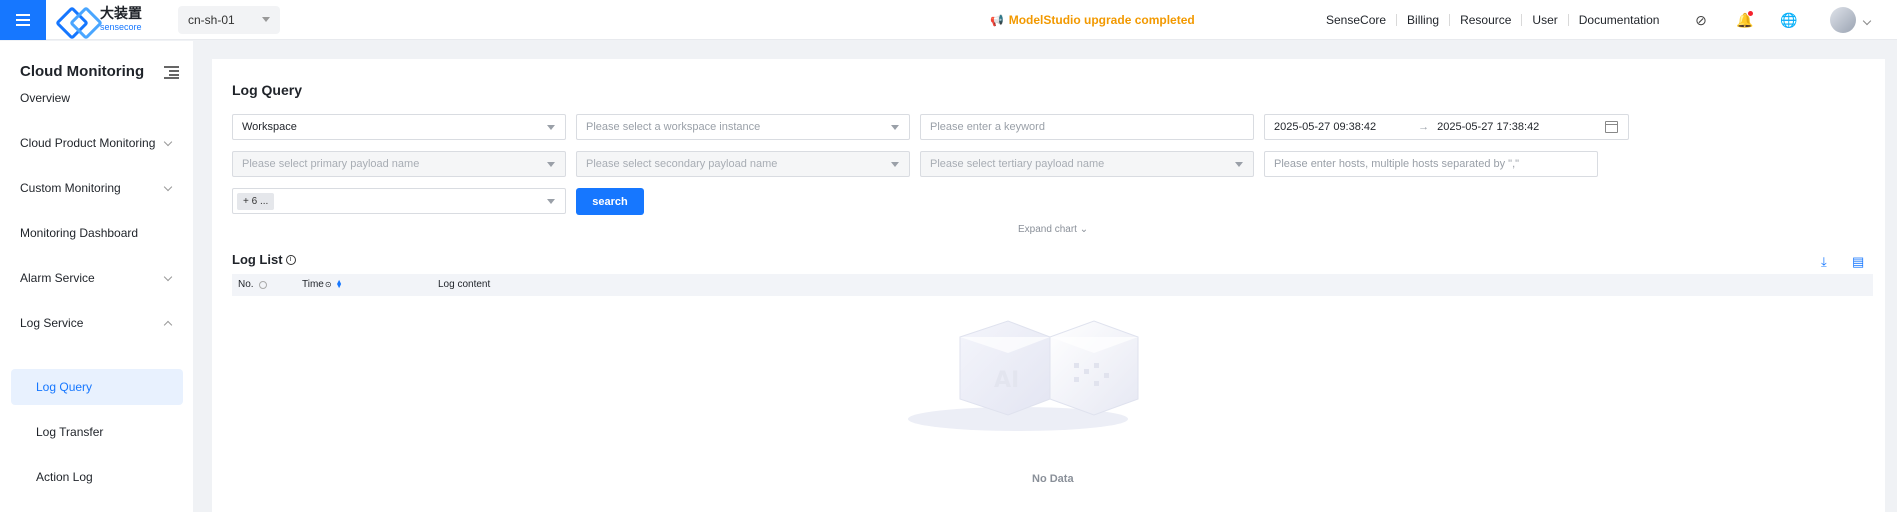 The height and width of the screenshot is (512, 1897). I want to click on notice-text: ModelStudio upgrade completed, so click(1101, 20).